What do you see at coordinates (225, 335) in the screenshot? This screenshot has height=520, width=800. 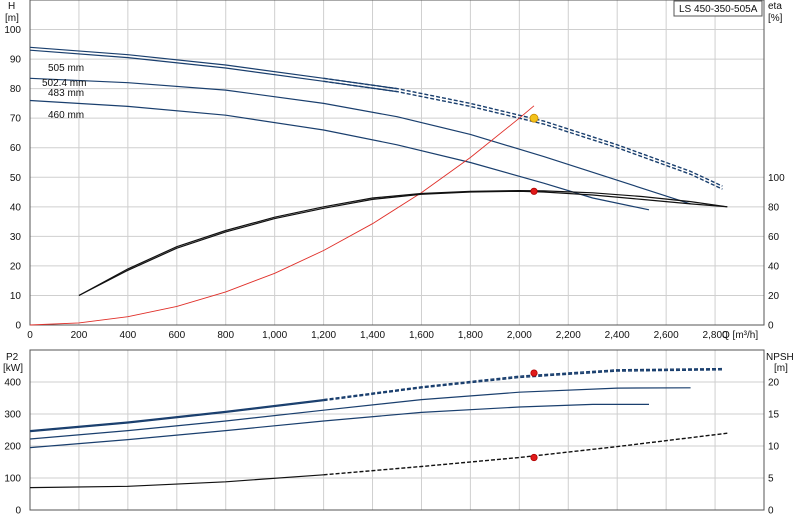 I see `x-tick-label: 800` at bounding box center [225, 335].